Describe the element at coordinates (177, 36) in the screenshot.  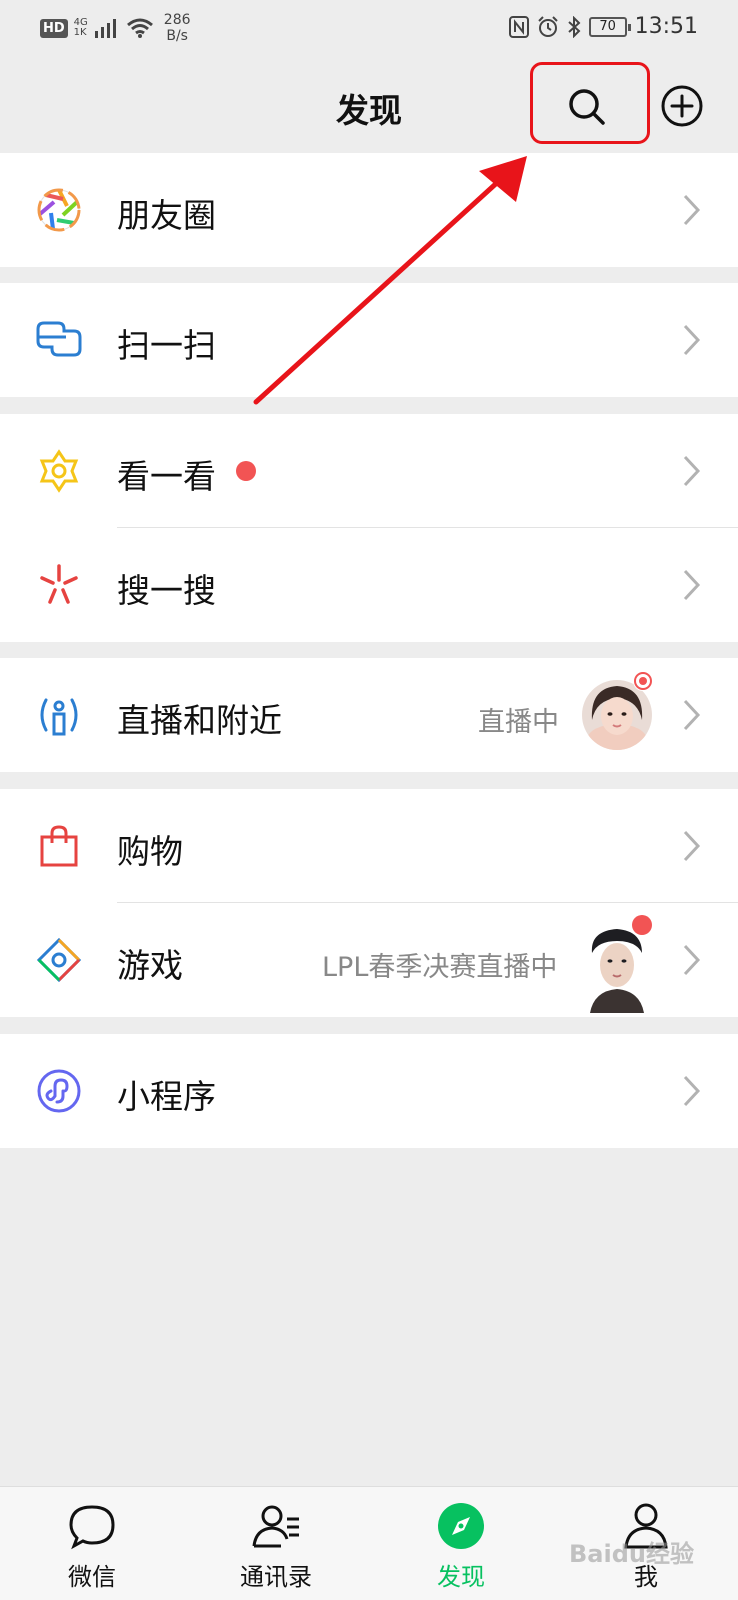
I see `speed-unit: B/s` at that location.